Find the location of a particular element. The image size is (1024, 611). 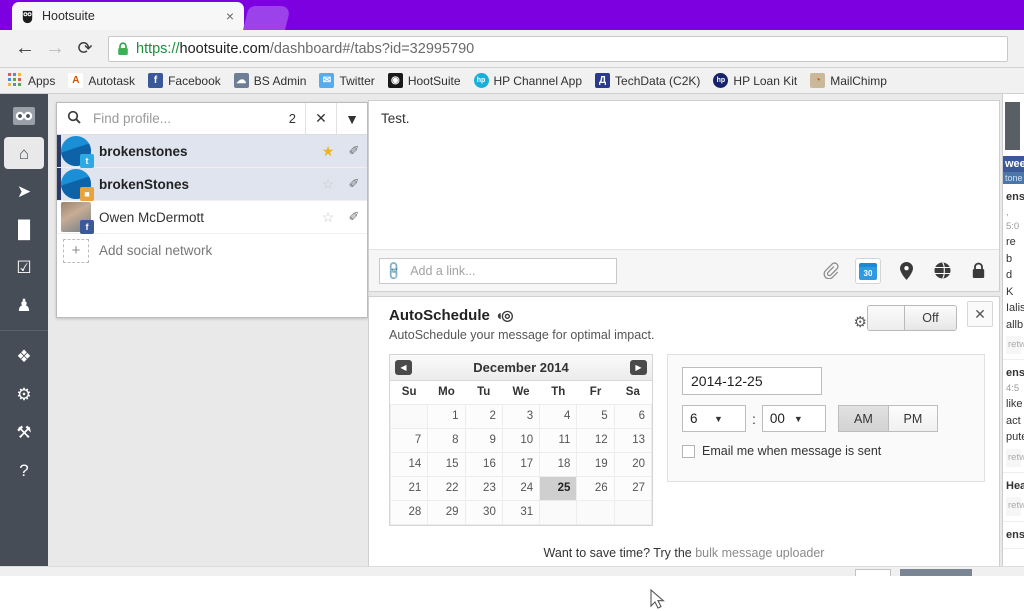

calendar-day: 23 is located at coordinates (483, 488).